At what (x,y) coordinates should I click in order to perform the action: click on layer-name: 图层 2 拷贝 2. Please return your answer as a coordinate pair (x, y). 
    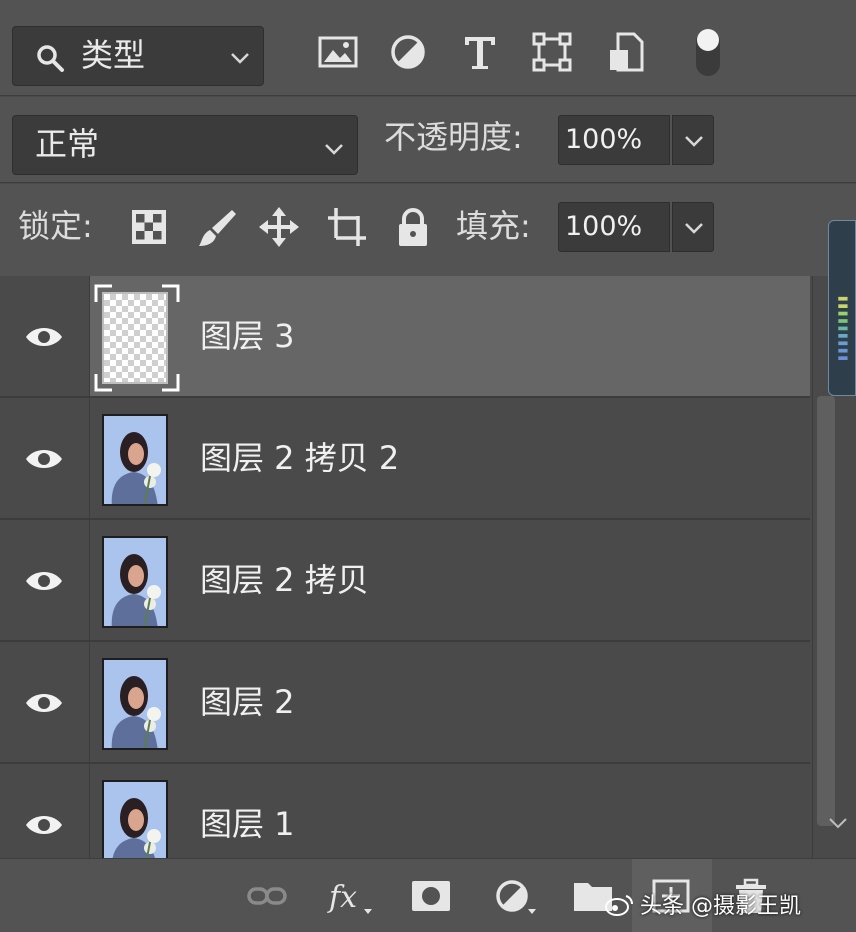
    Looking at the image, I should click on (300, 458).